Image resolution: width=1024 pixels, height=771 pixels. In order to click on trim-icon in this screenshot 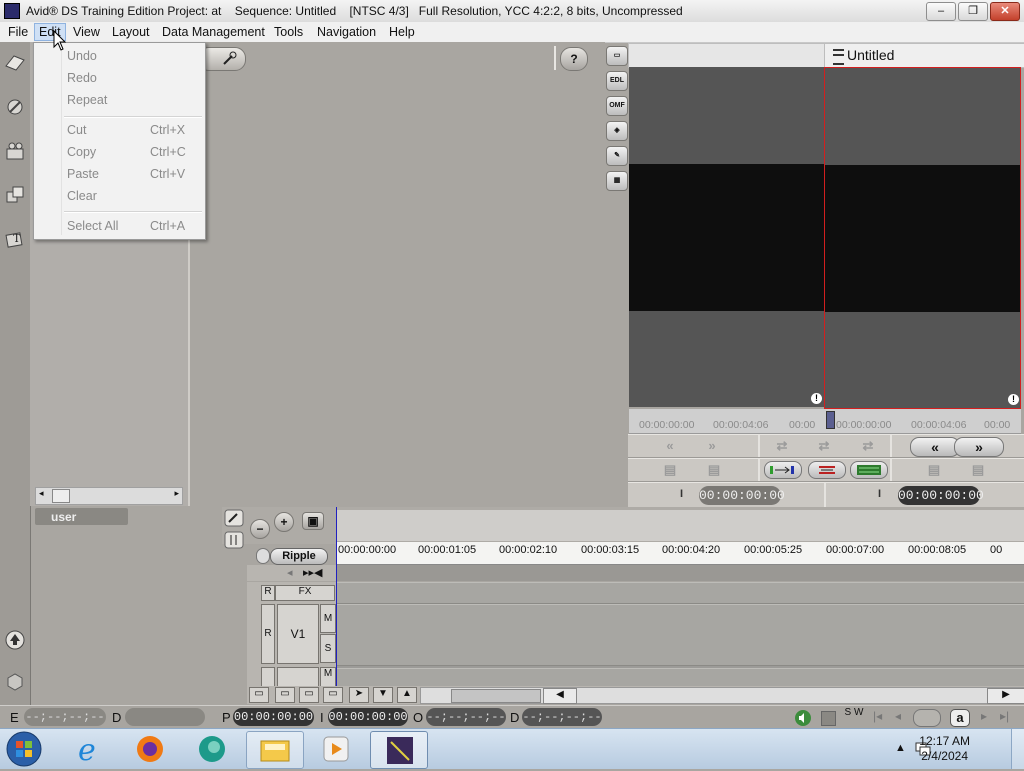, I will do `click(234, 540)`.